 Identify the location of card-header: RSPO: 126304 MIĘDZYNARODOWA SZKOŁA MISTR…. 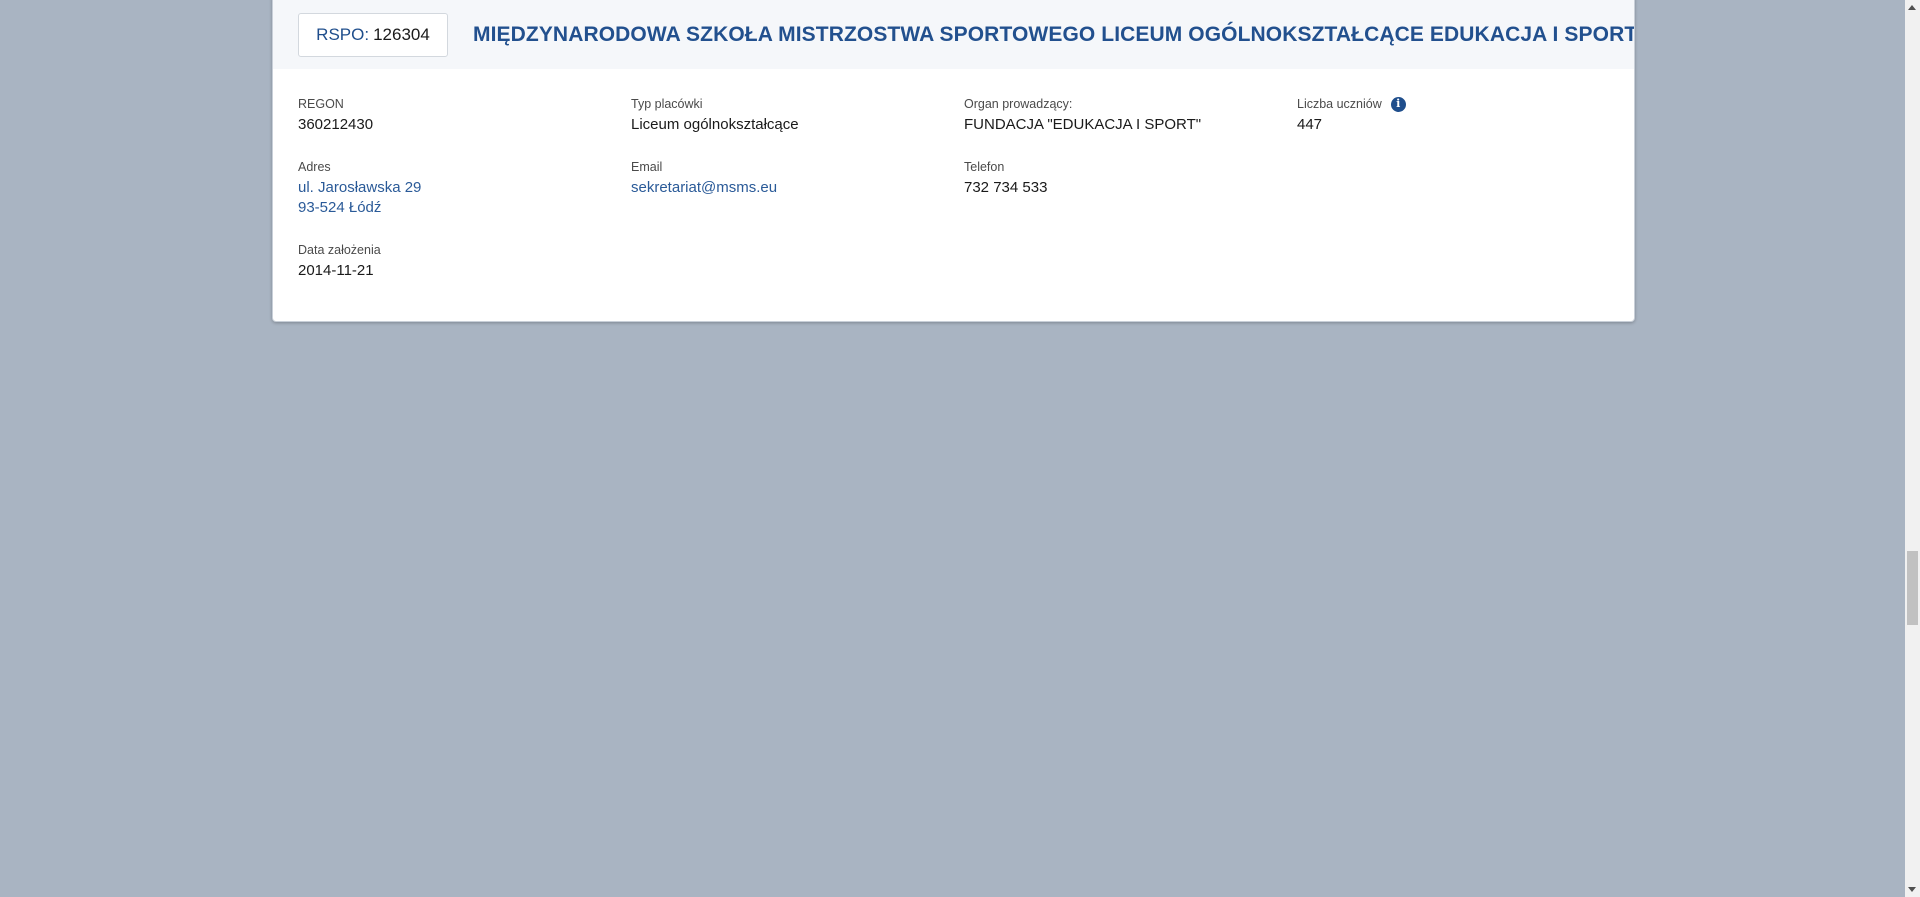
(953, 34).